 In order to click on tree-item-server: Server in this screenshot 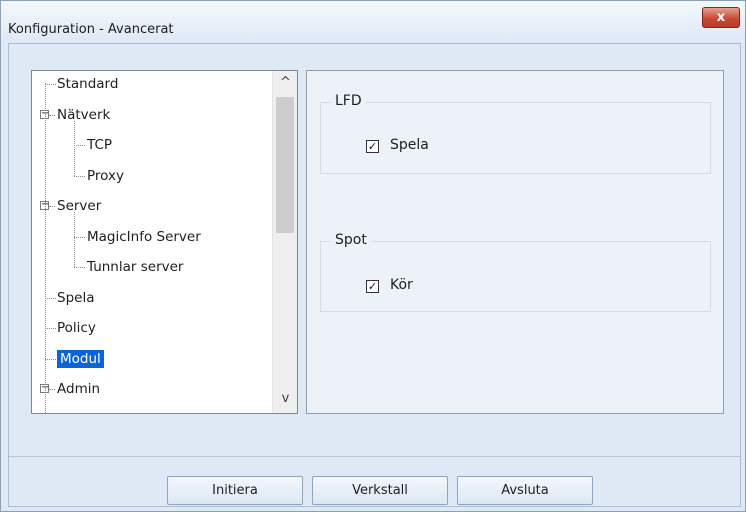, I will do `click(79, 206)`.